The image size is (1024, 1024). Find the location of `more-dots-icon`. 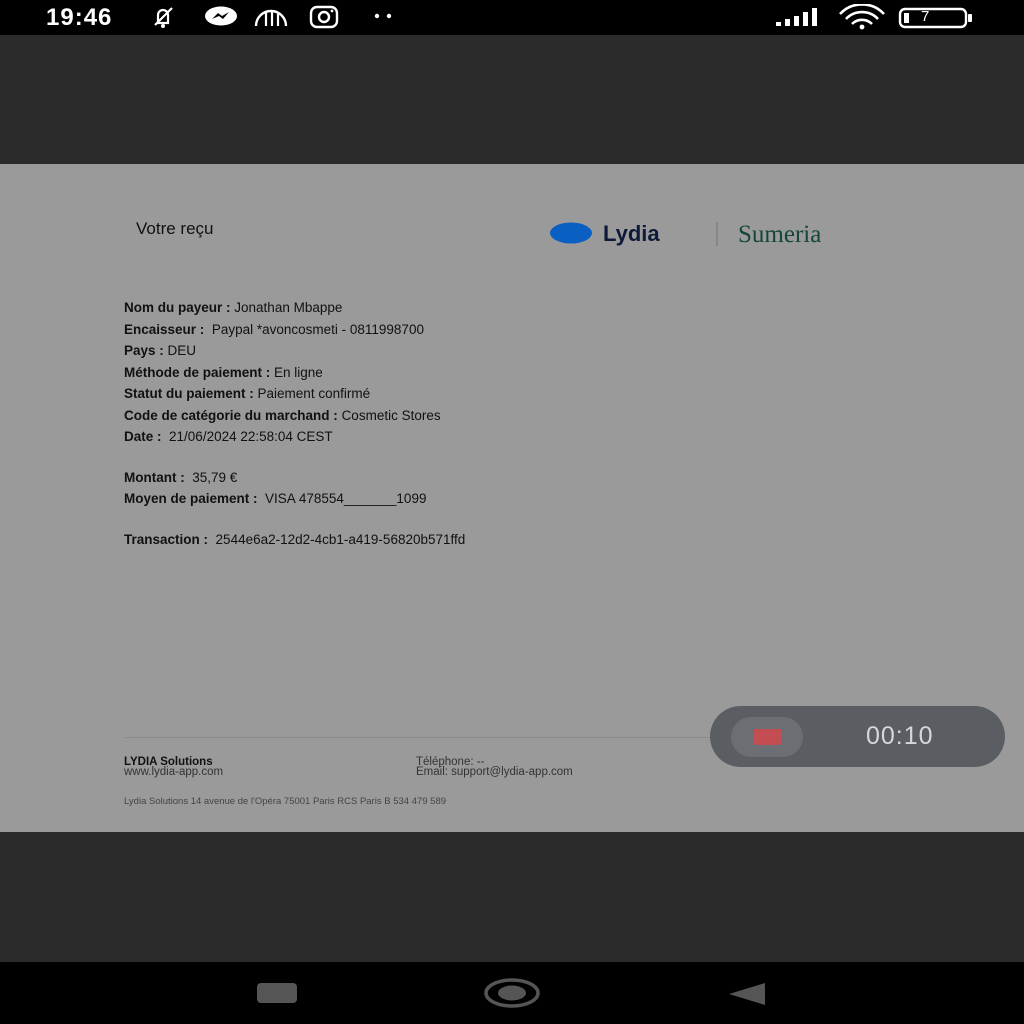

more-dots-icon is located at coordinates (383, 16).